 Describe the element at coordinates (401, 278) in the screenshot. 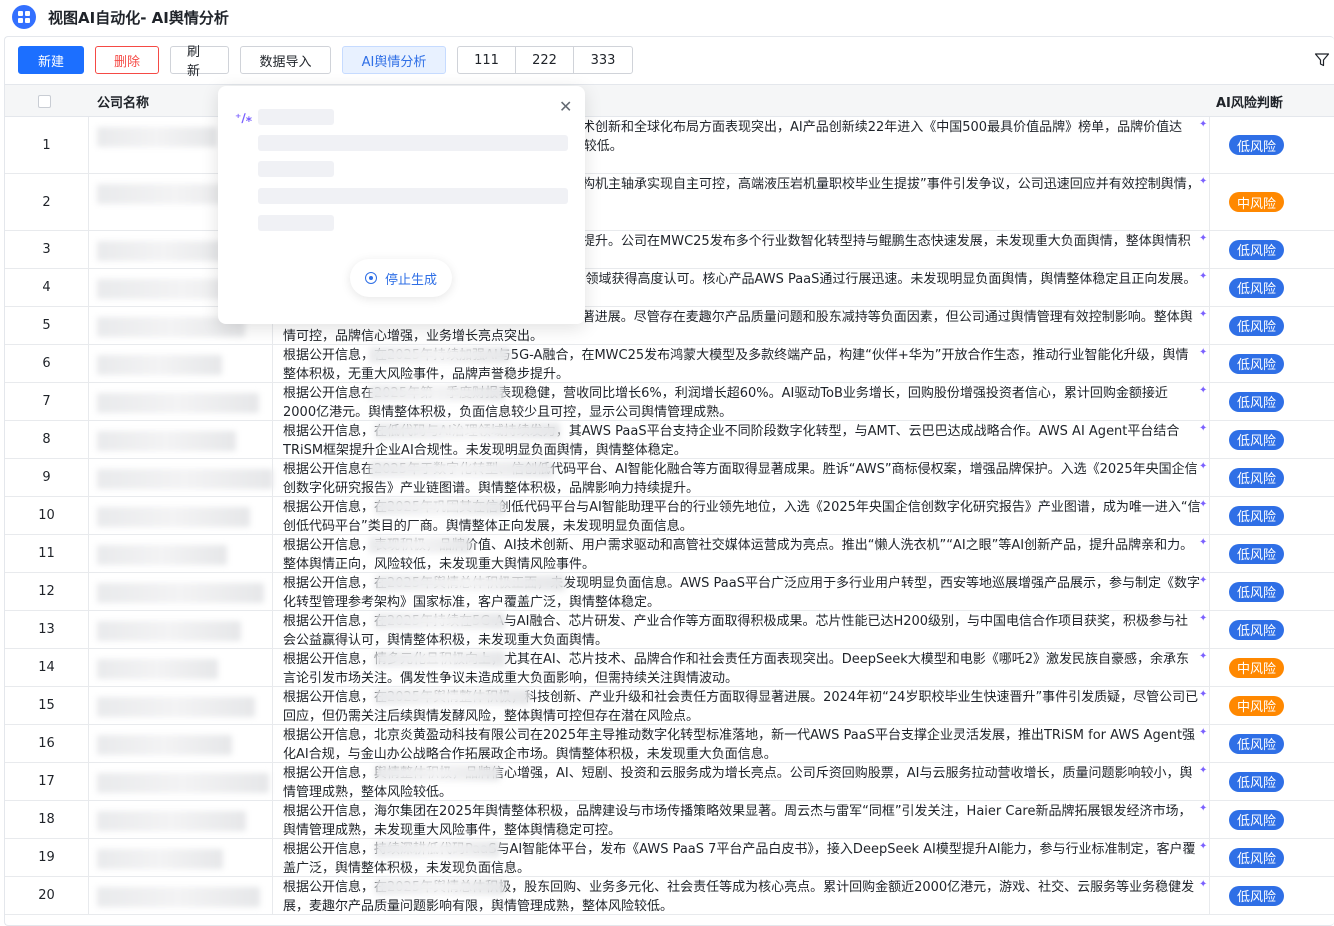

I see `stop-generating-button: 停止生成` at that location.